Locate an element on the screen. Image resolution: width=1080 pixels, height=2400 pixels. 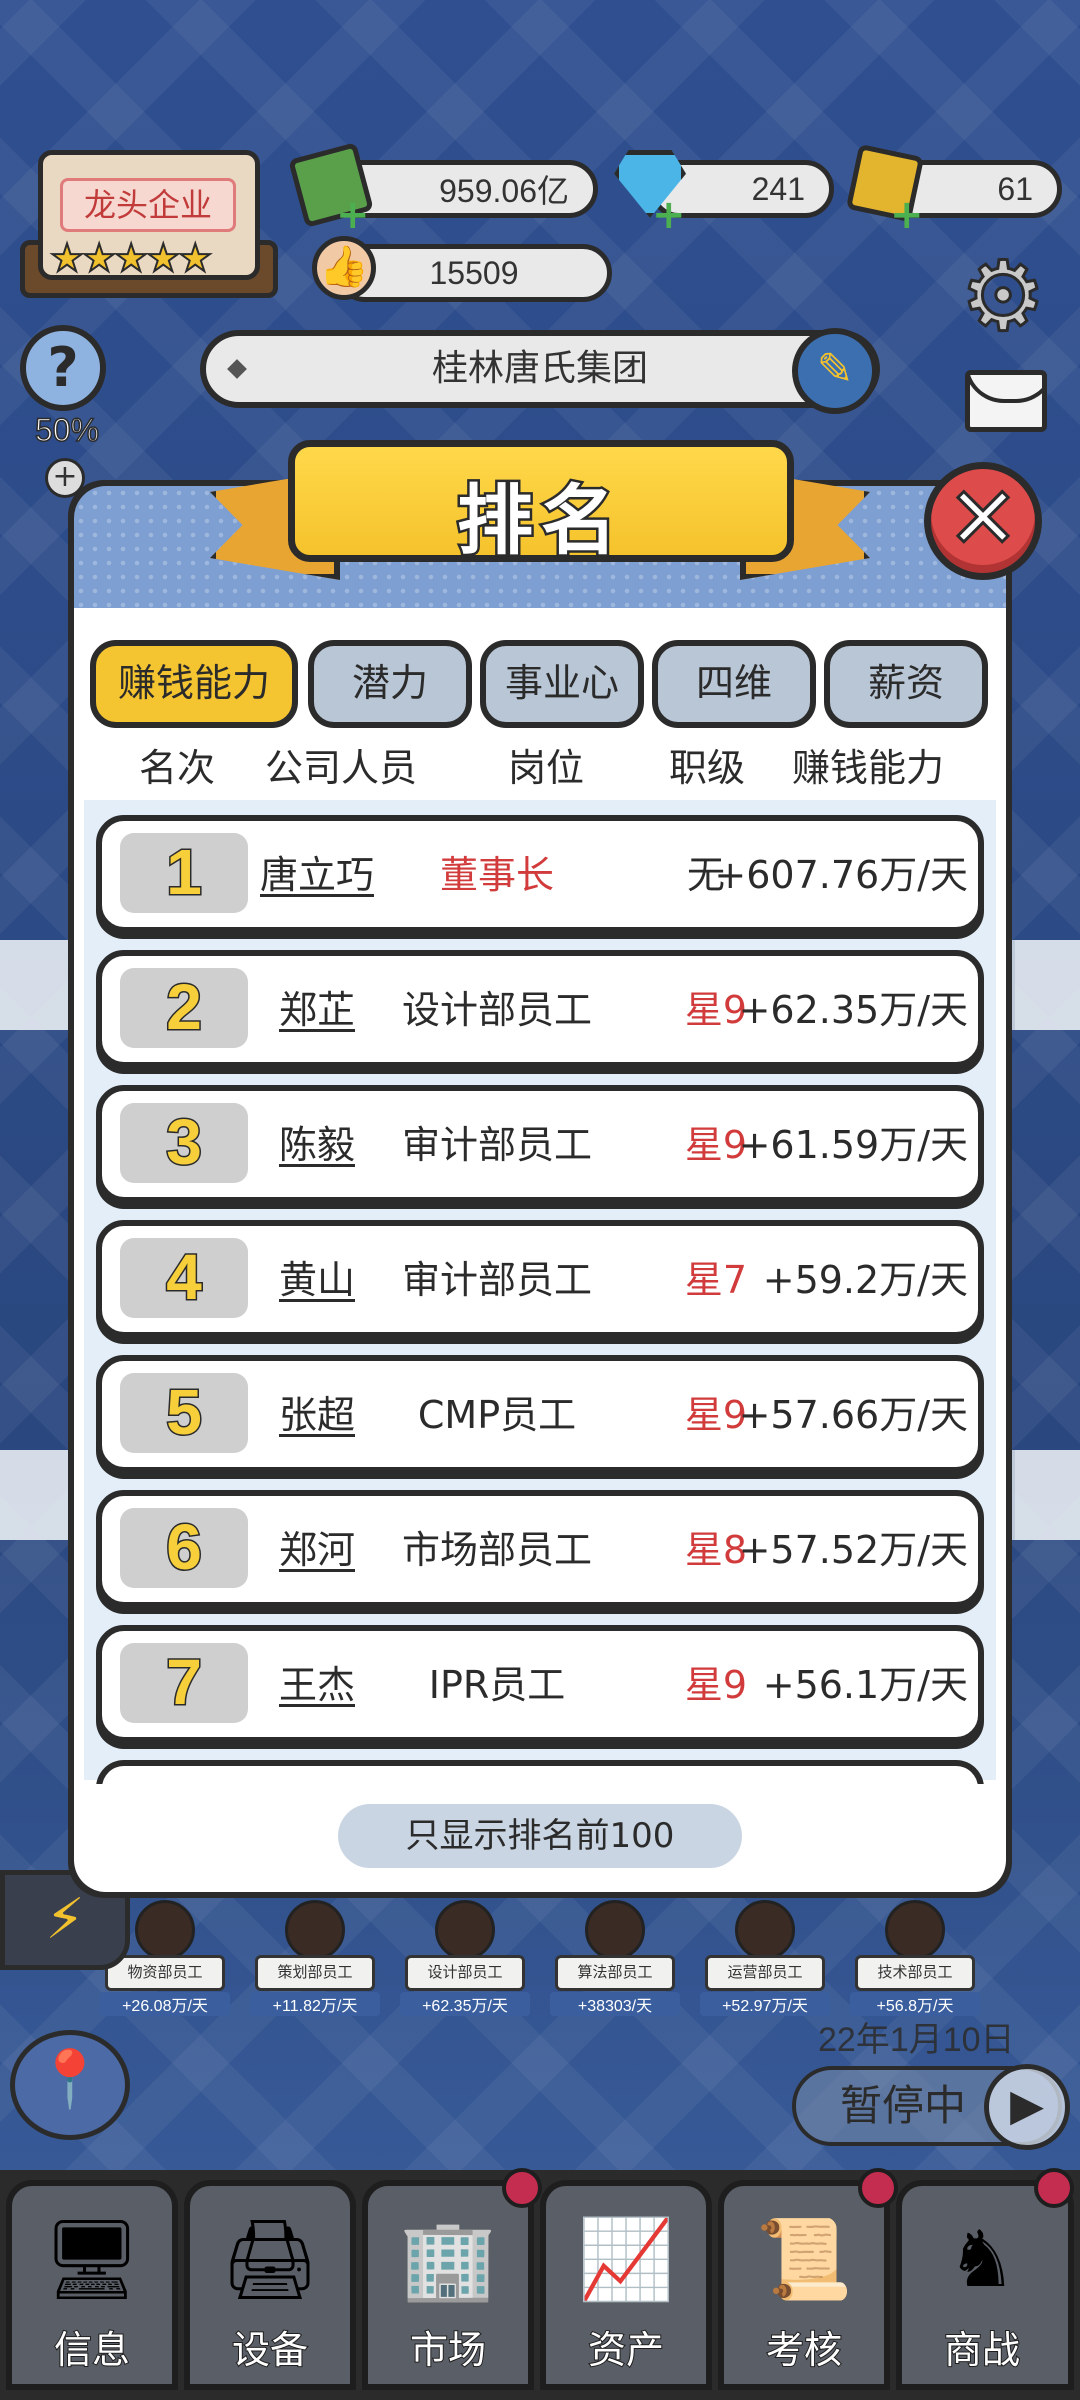
tab-ambition: 事业心 is located at coordinates (562, 684).